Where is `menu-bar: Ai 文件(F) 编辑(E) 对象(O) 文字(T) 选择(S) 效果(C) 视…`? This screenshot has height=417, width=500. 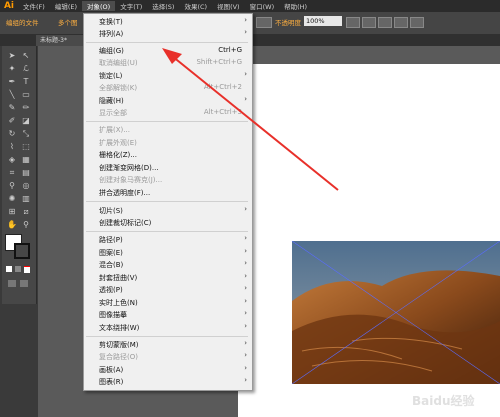 menu-bar: Ai 文件(F) 编辑(E) 对象(O) 文字(T) 选择(S) 效果(C) 视… is located at coordinates (250, 6).